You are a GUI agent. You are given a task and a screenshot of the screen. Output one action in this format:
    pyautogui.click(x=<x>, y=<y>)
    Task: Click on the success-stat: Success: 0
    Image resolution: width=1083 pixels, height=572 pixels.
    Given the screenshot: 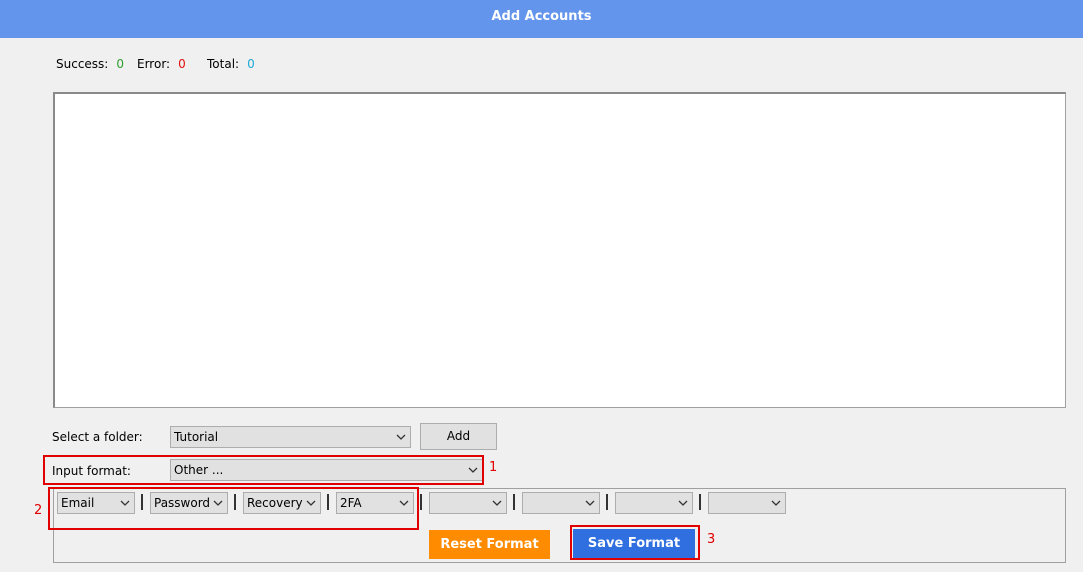 What is the action you would take?
    pyautogui.click(x=90, y=64)
    